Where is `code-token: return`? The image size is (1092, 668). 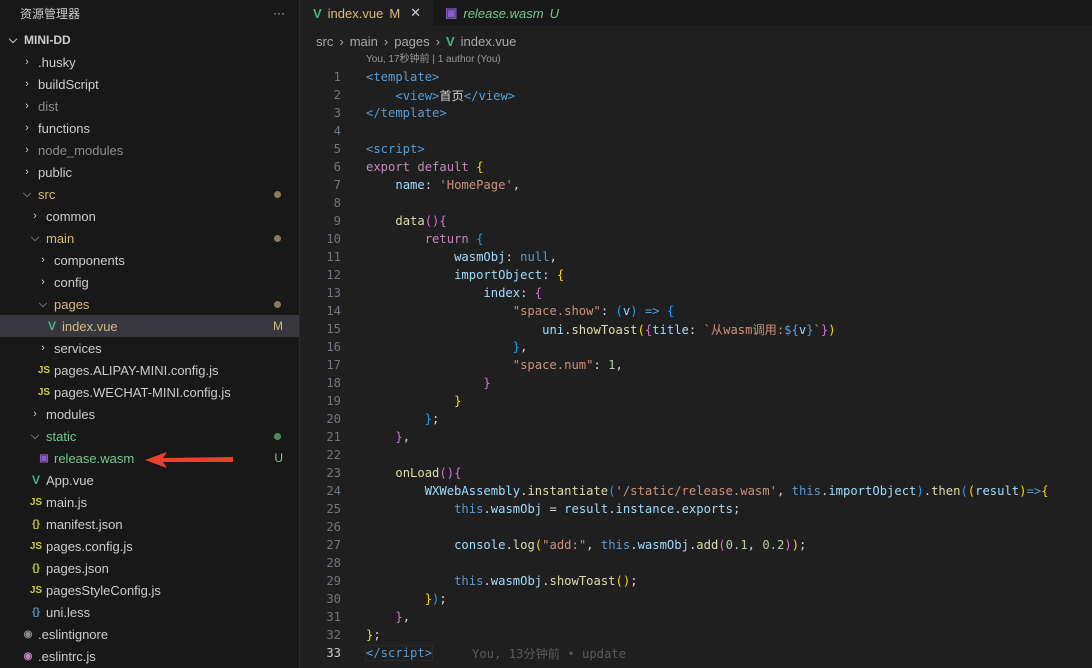
code-token: return is located at coordinates (450, 239).